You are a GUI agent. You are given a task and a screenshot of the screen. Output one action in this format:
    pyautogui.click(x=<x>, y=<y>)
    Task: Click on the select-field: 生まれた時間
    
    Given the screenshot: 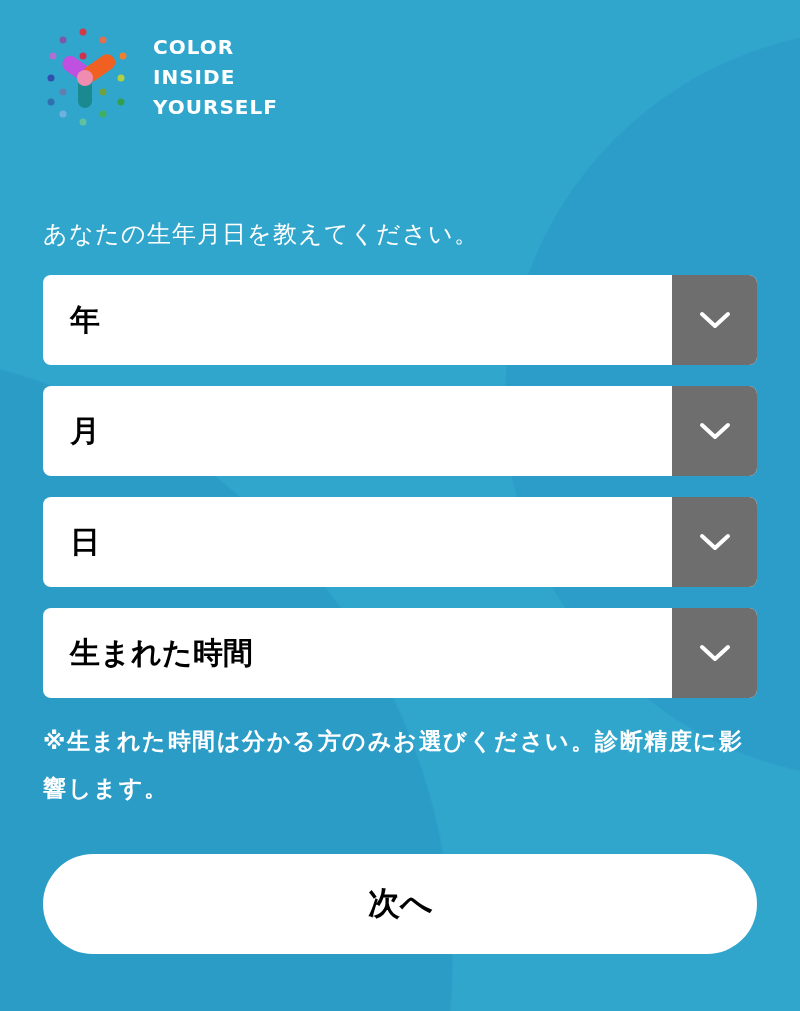 What is the action you would take?
    pyautogui.click(x=400, y=653)
    